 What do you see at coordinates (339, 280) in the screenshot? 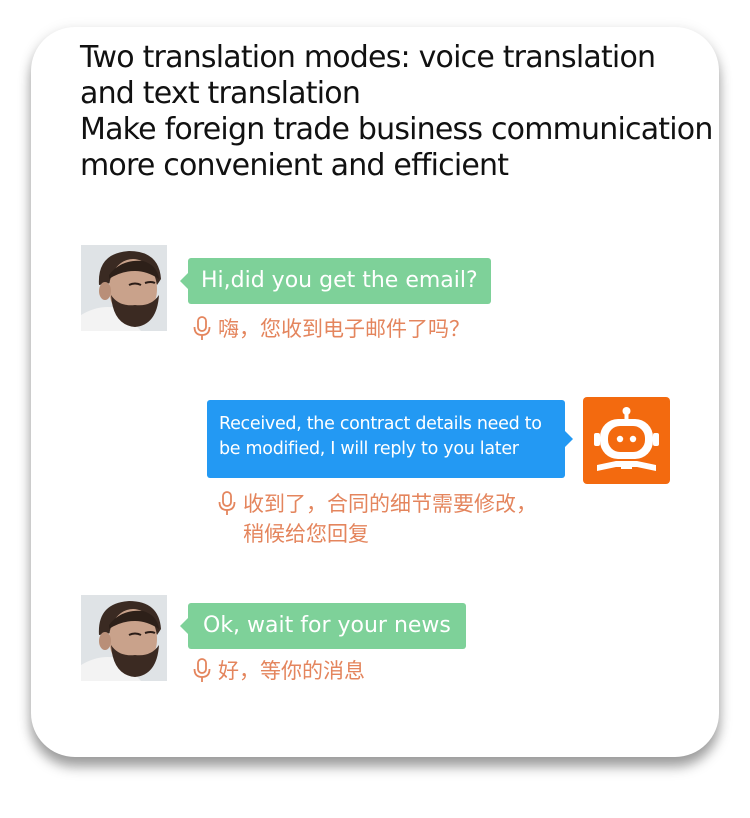
I see `message-text: Hi,did you get the email?` at bounding box center [339, 280].